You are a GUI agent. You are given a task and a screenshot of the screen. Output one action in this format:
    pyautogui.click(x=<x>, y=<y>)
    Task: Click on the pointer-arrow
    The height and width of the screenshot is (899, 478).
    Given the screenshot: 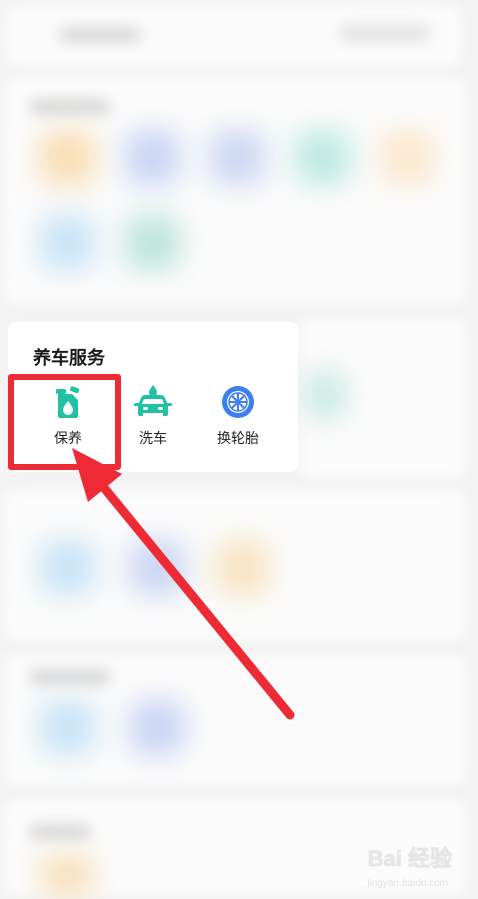 What is the action you would take?
    pyautogui.click(x=183, y=584)
    